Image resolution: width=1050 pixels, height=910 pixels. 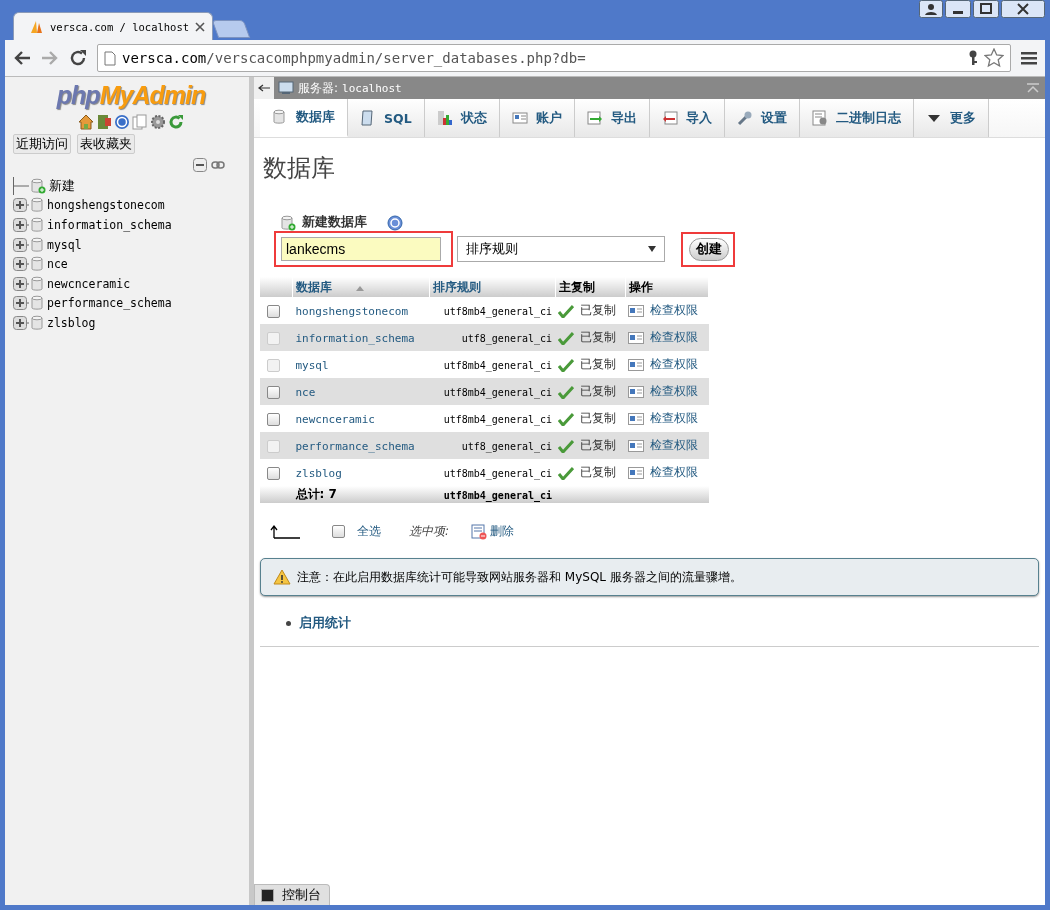 What do you see at coordinates (292, 894) in the screenshot?
I see `console-tab: 控制台` at bounding box center [292, 894].